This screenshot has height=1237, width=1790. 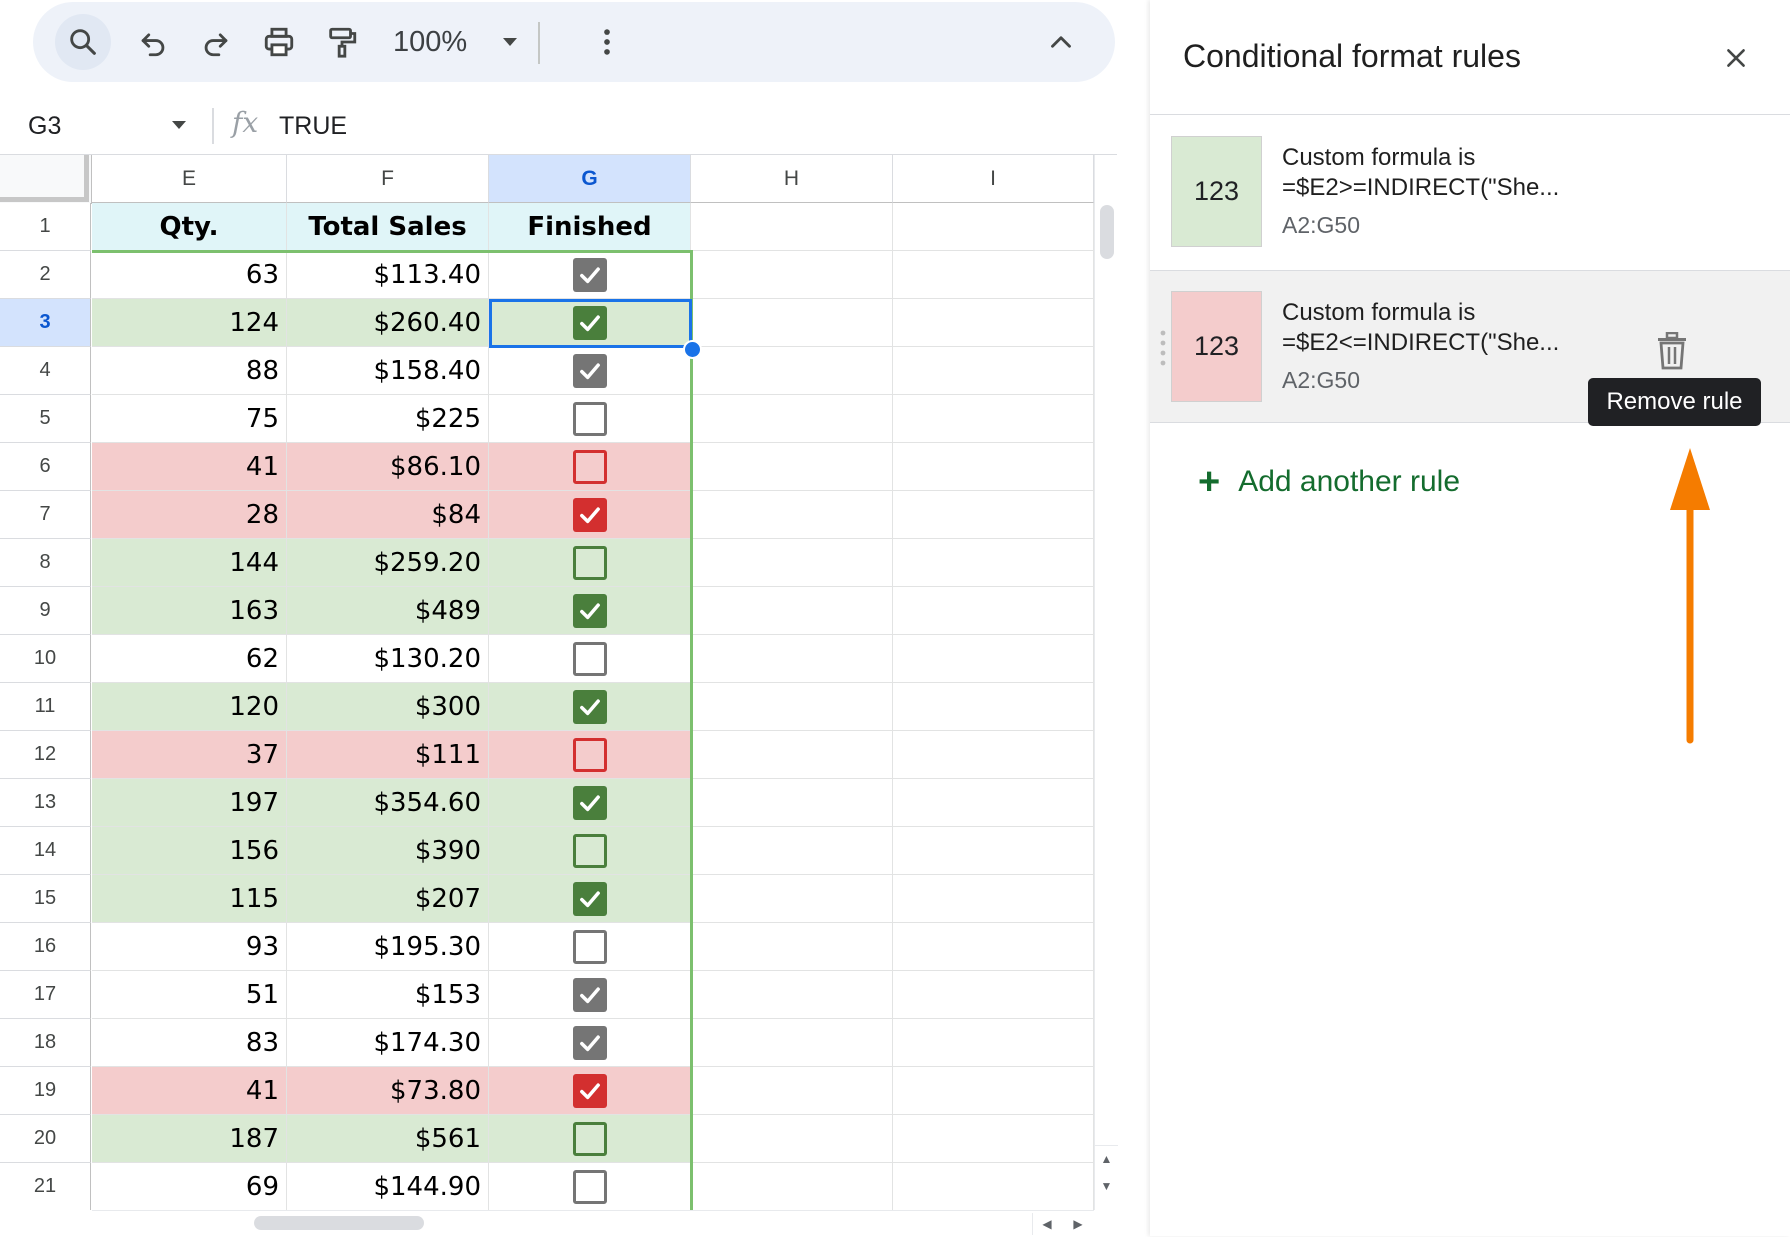 I want to click on qty-cell: 88, so click(x=189, y=371).